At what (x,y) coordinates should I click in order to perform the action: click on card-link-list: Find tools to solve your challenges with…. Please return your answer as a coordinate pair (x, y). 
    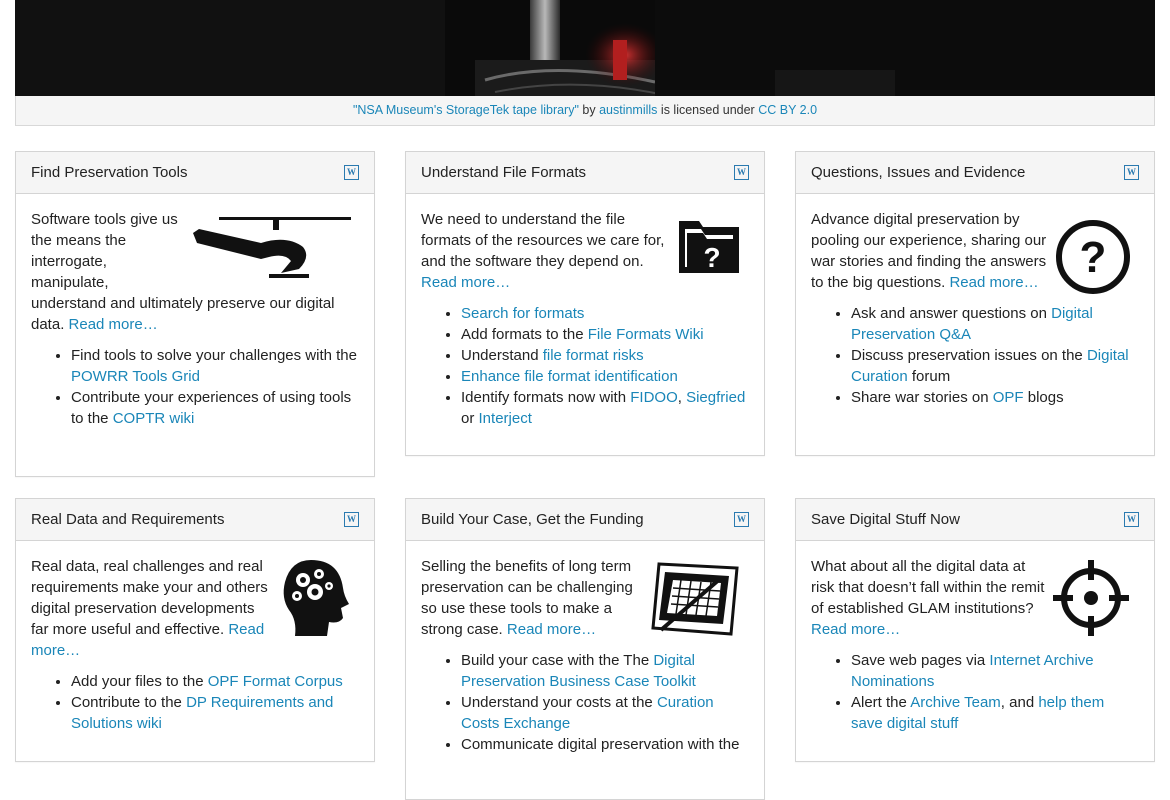
    Looking at the image, I should click on (195, 387).